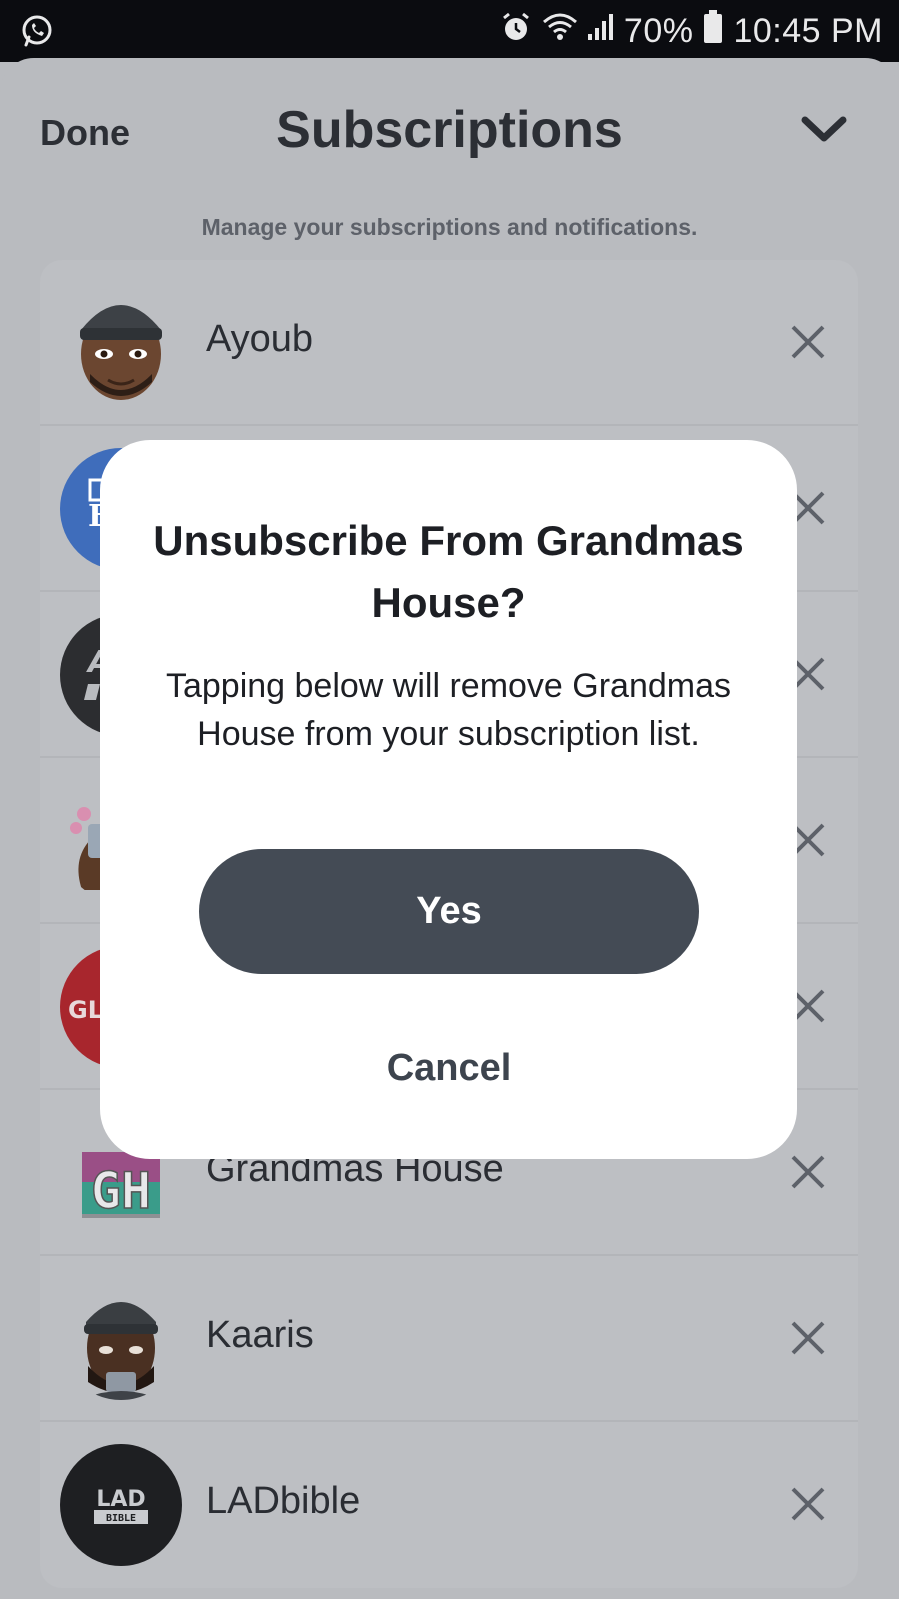 Image resolution: width=899 pixels, height=1599 pixels. I want to click on page-title: Subscriptions, so click(449, 130).